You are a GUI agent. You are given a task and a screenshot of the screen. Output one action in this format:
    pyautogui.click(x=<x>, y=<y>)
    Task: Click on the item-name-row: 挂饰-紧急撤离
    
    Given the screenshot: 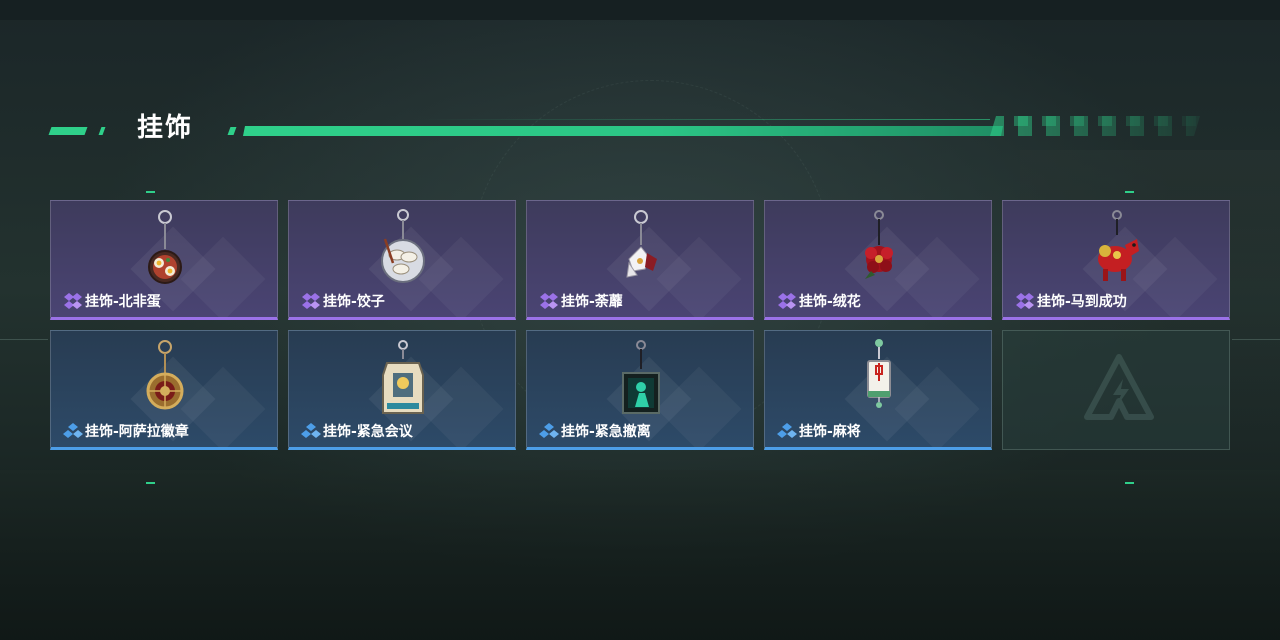 What is the action you would take?
    pyautogui.click(x=595, y=431)
    